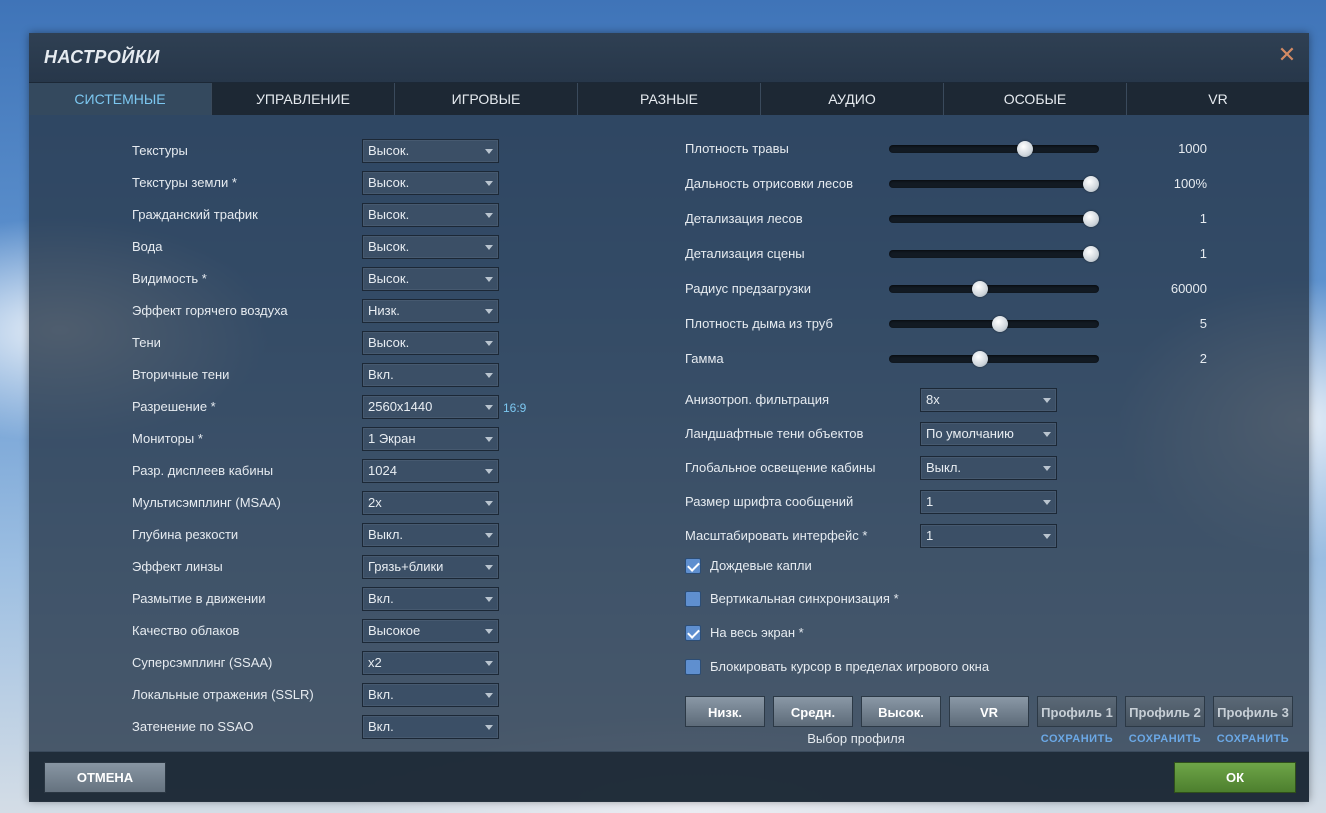  I want to click on setting-dropdown: 2x, so click(430, 503).